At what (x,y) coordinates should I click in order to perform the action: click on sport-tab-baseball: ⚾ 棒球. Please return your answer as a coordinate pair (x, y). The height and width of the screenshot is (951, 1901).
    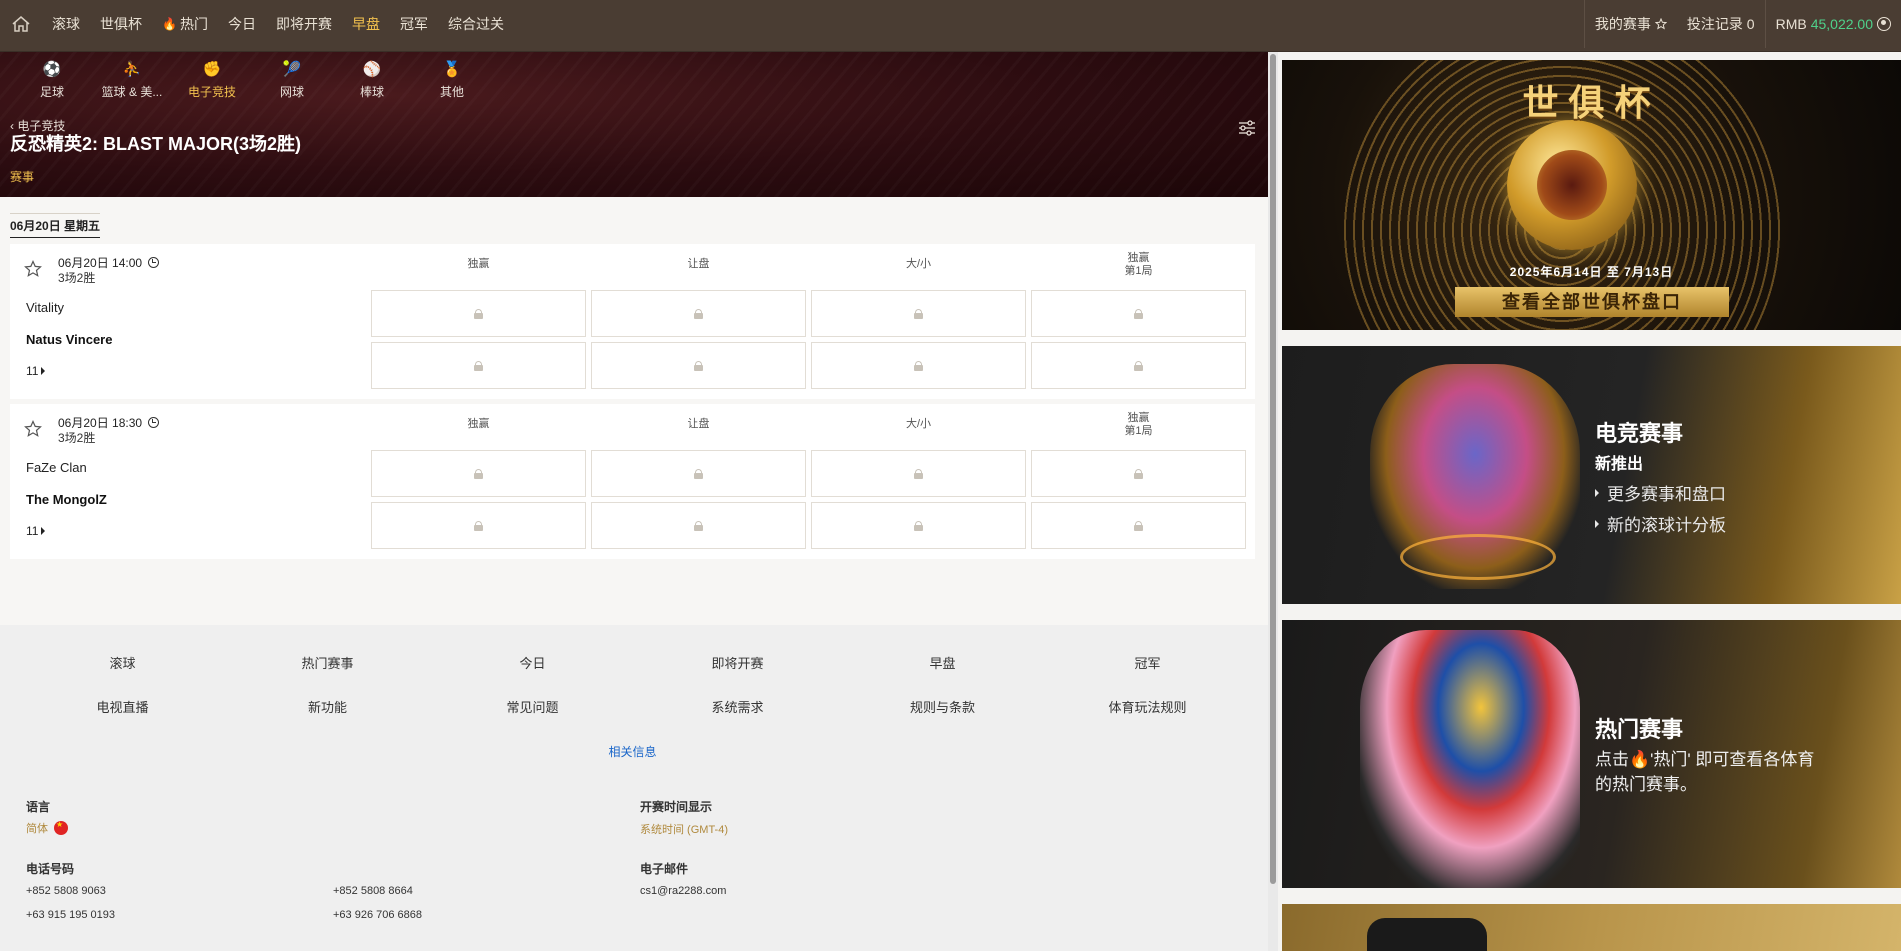
    Looking at the image, I should click on (372, 80).